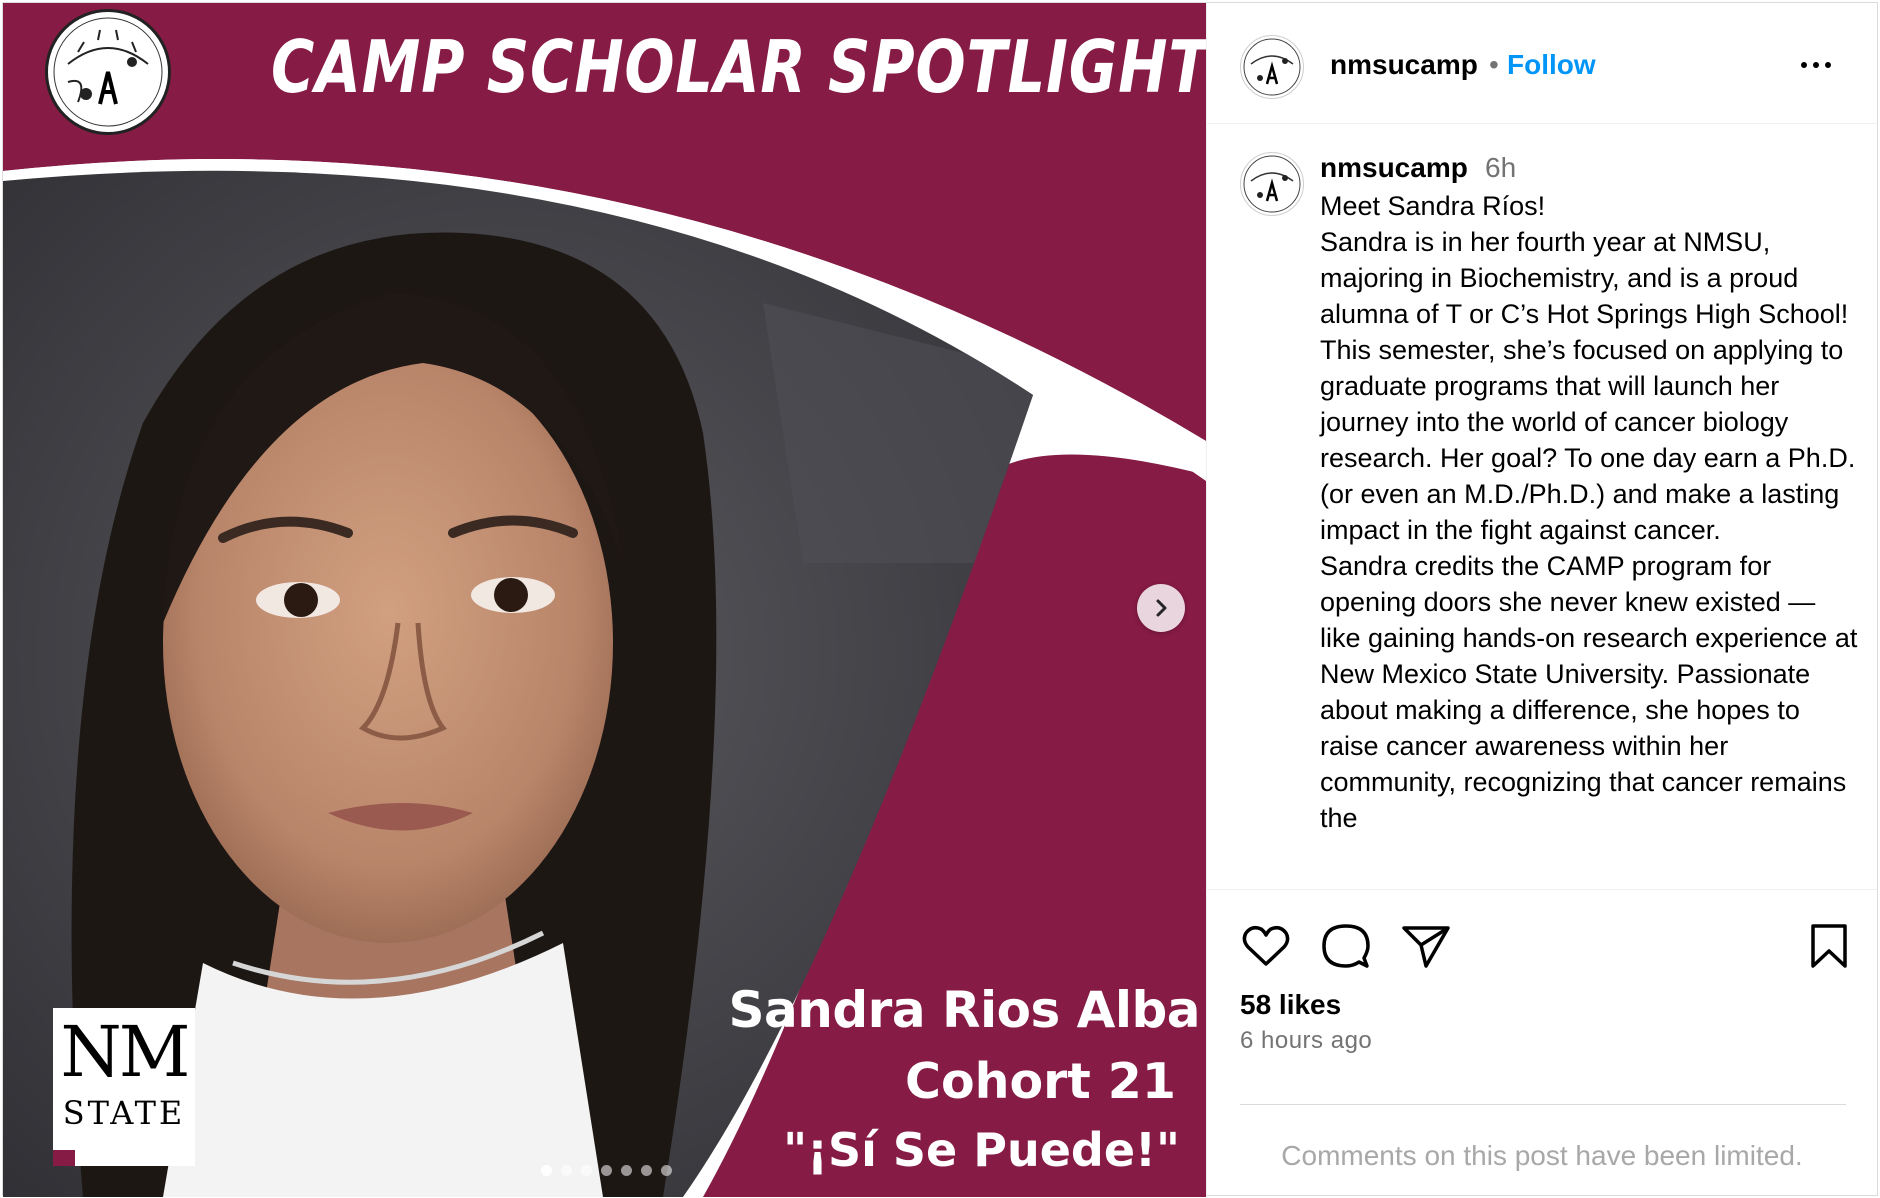 This screenshot has width=1880, height=1198. I want to click on camp-logo-art, so click(108, 72).